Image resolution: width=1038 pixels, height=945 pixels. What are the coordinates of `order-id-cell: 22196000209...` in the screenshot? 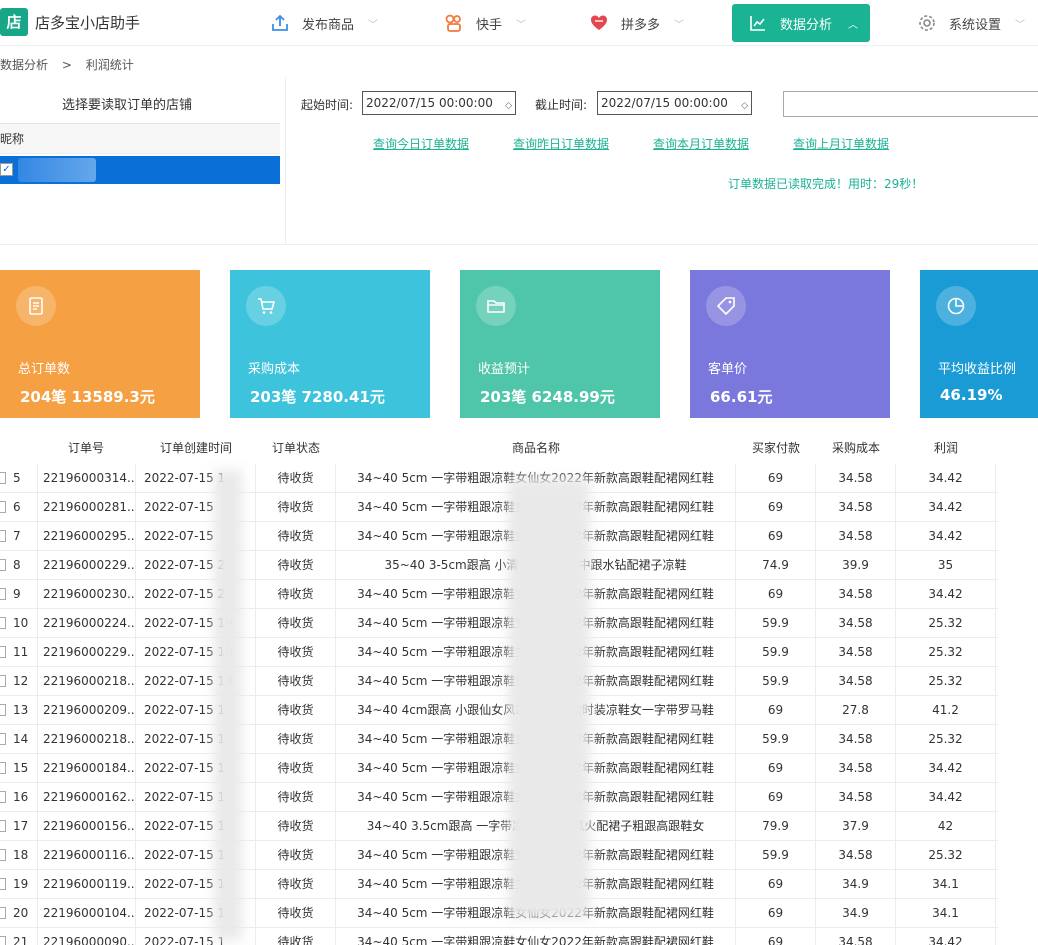 It's located at (87, 710).